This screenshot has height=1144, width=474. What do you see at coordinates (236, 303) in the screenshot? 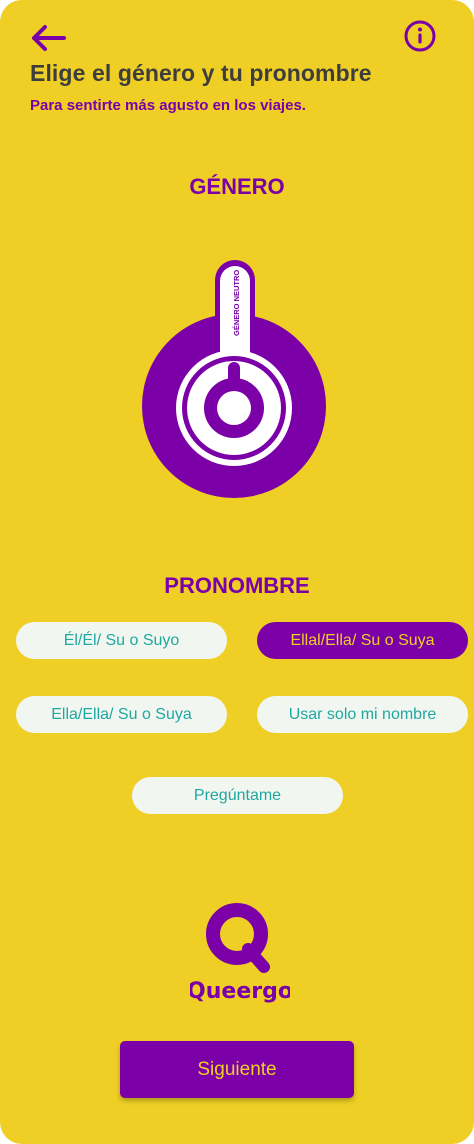
I see `gender-icon-label: GÉNERO NEUTRO` at bounding box center [236, 303].